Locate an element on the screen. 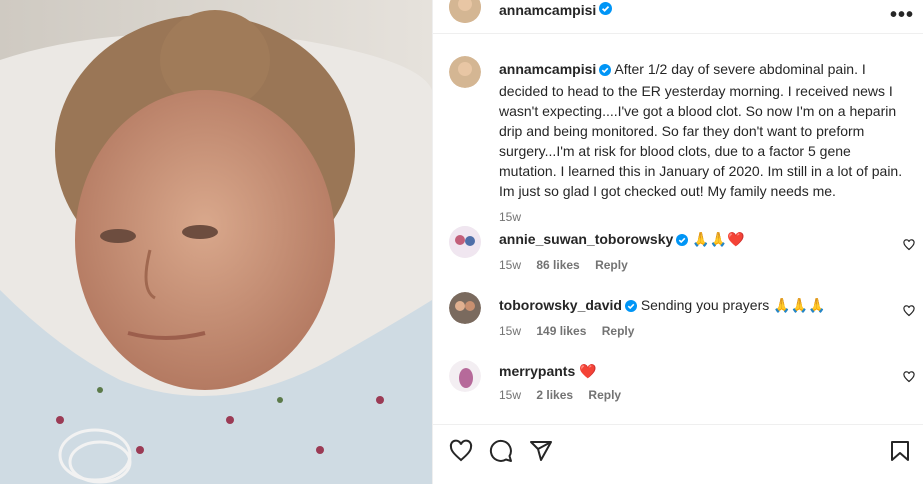  header-username: annamcampisi is located at coordinates (547, 10).